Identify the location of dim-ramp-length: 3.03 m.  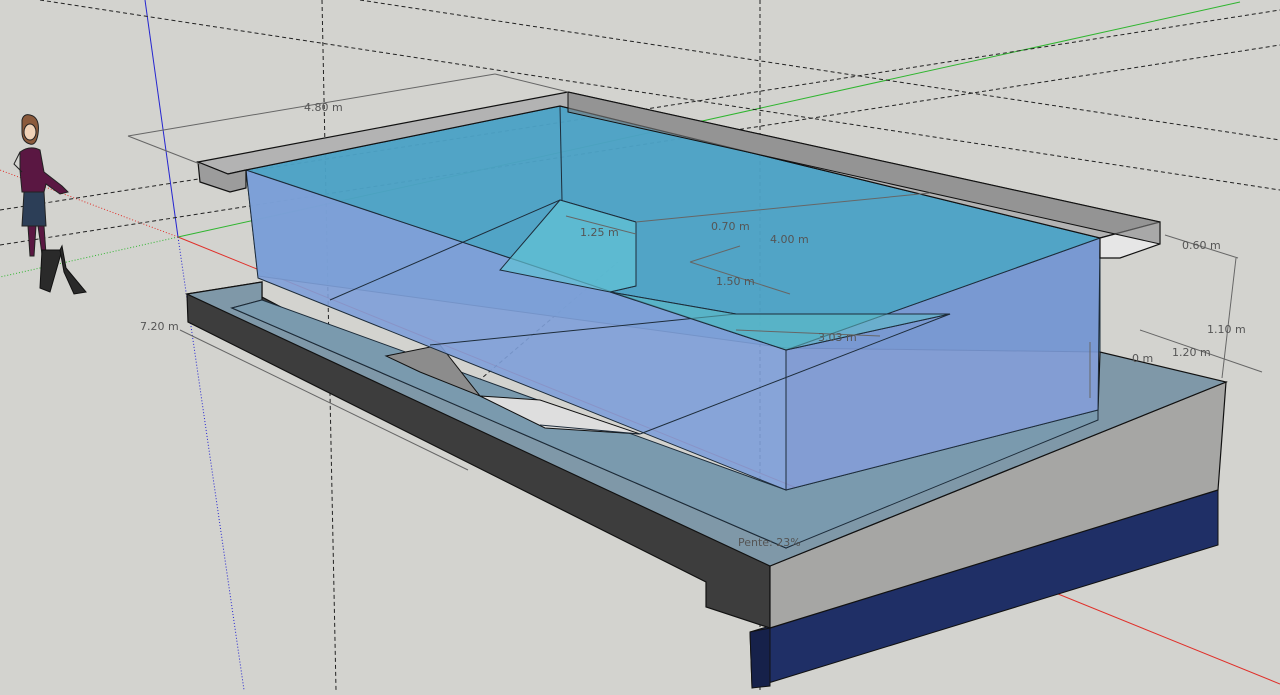
(837, 337).